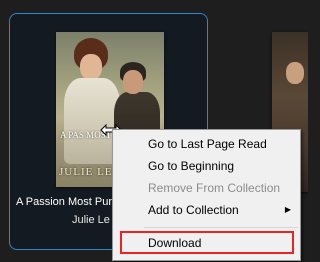 This screenshot has width=320, height=262. I want to click on menu-item-label: Remove From Collection, so click(214, 188).